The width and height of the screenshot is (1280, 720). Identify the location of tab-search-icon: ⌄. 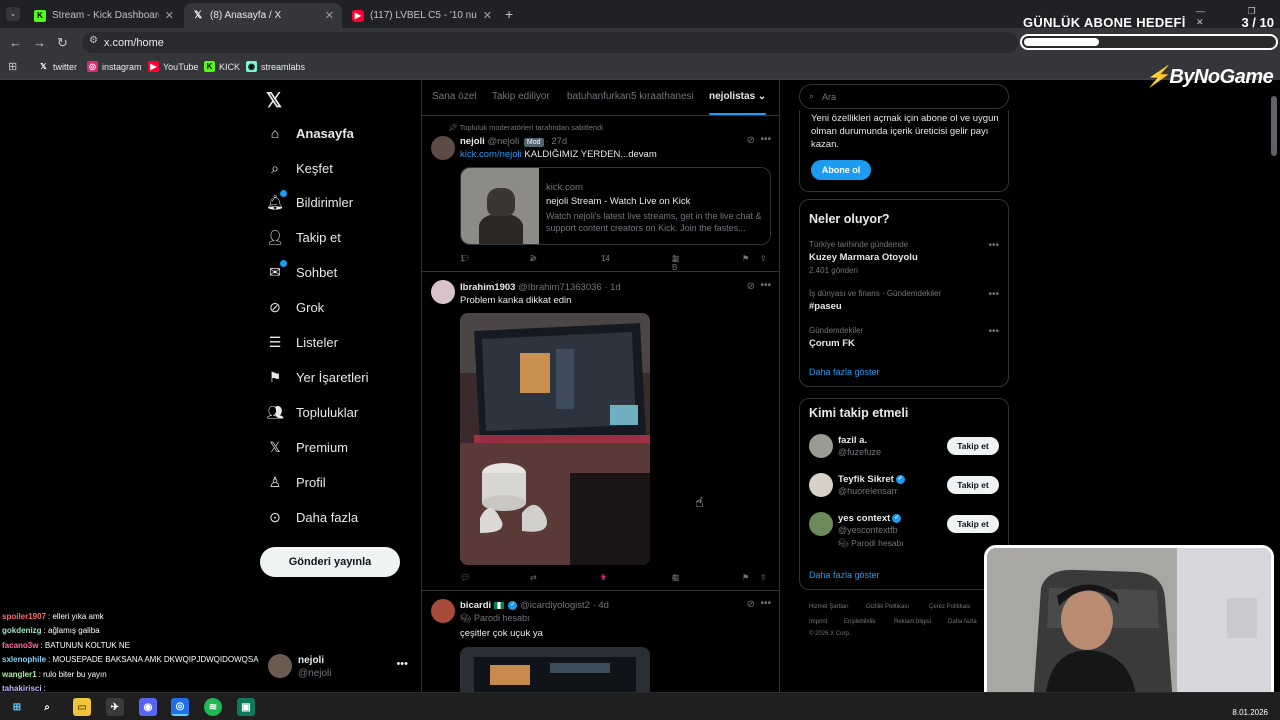
(13, 14).